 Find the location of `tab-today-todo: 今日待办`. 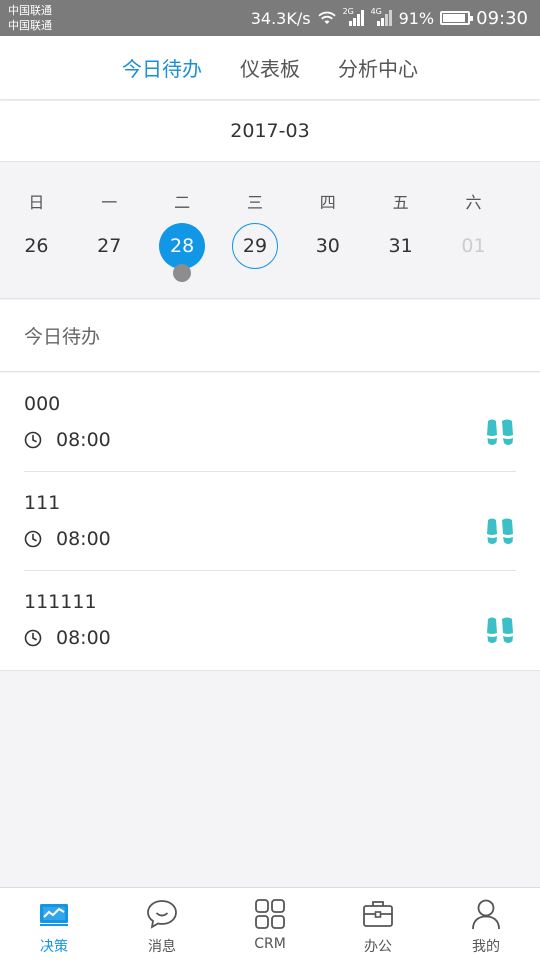

tab-today-todo: 今日待办 is located at coordinates (162, 67).